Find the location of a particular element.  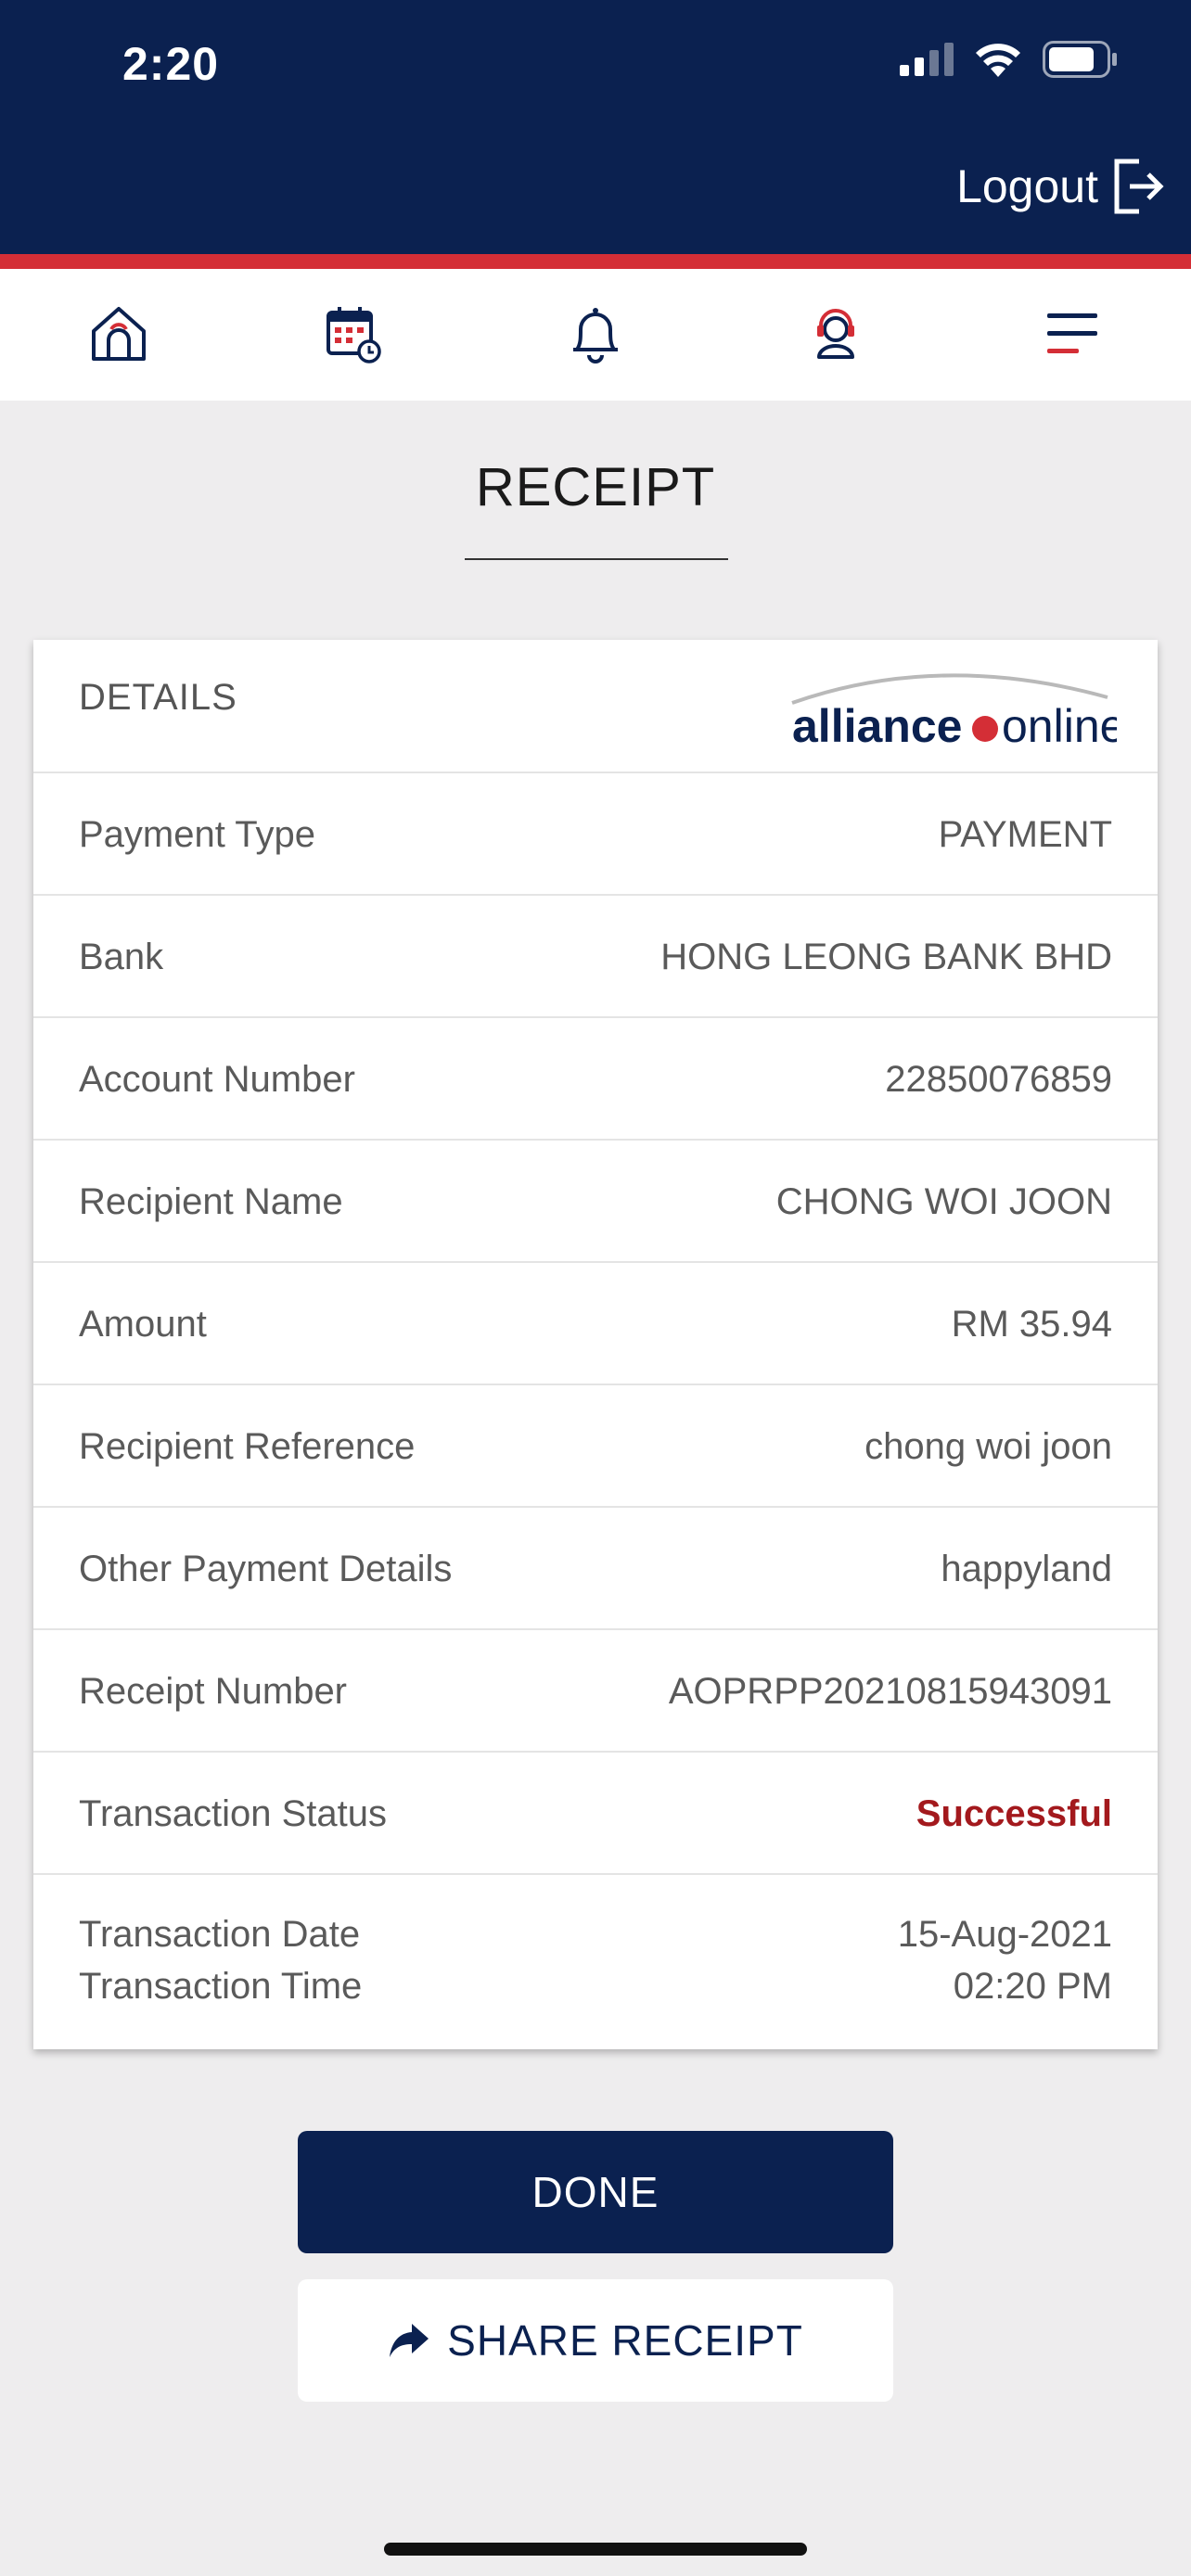

row-value: CHONG WOI JOON is located at coordinates (944, 1202).